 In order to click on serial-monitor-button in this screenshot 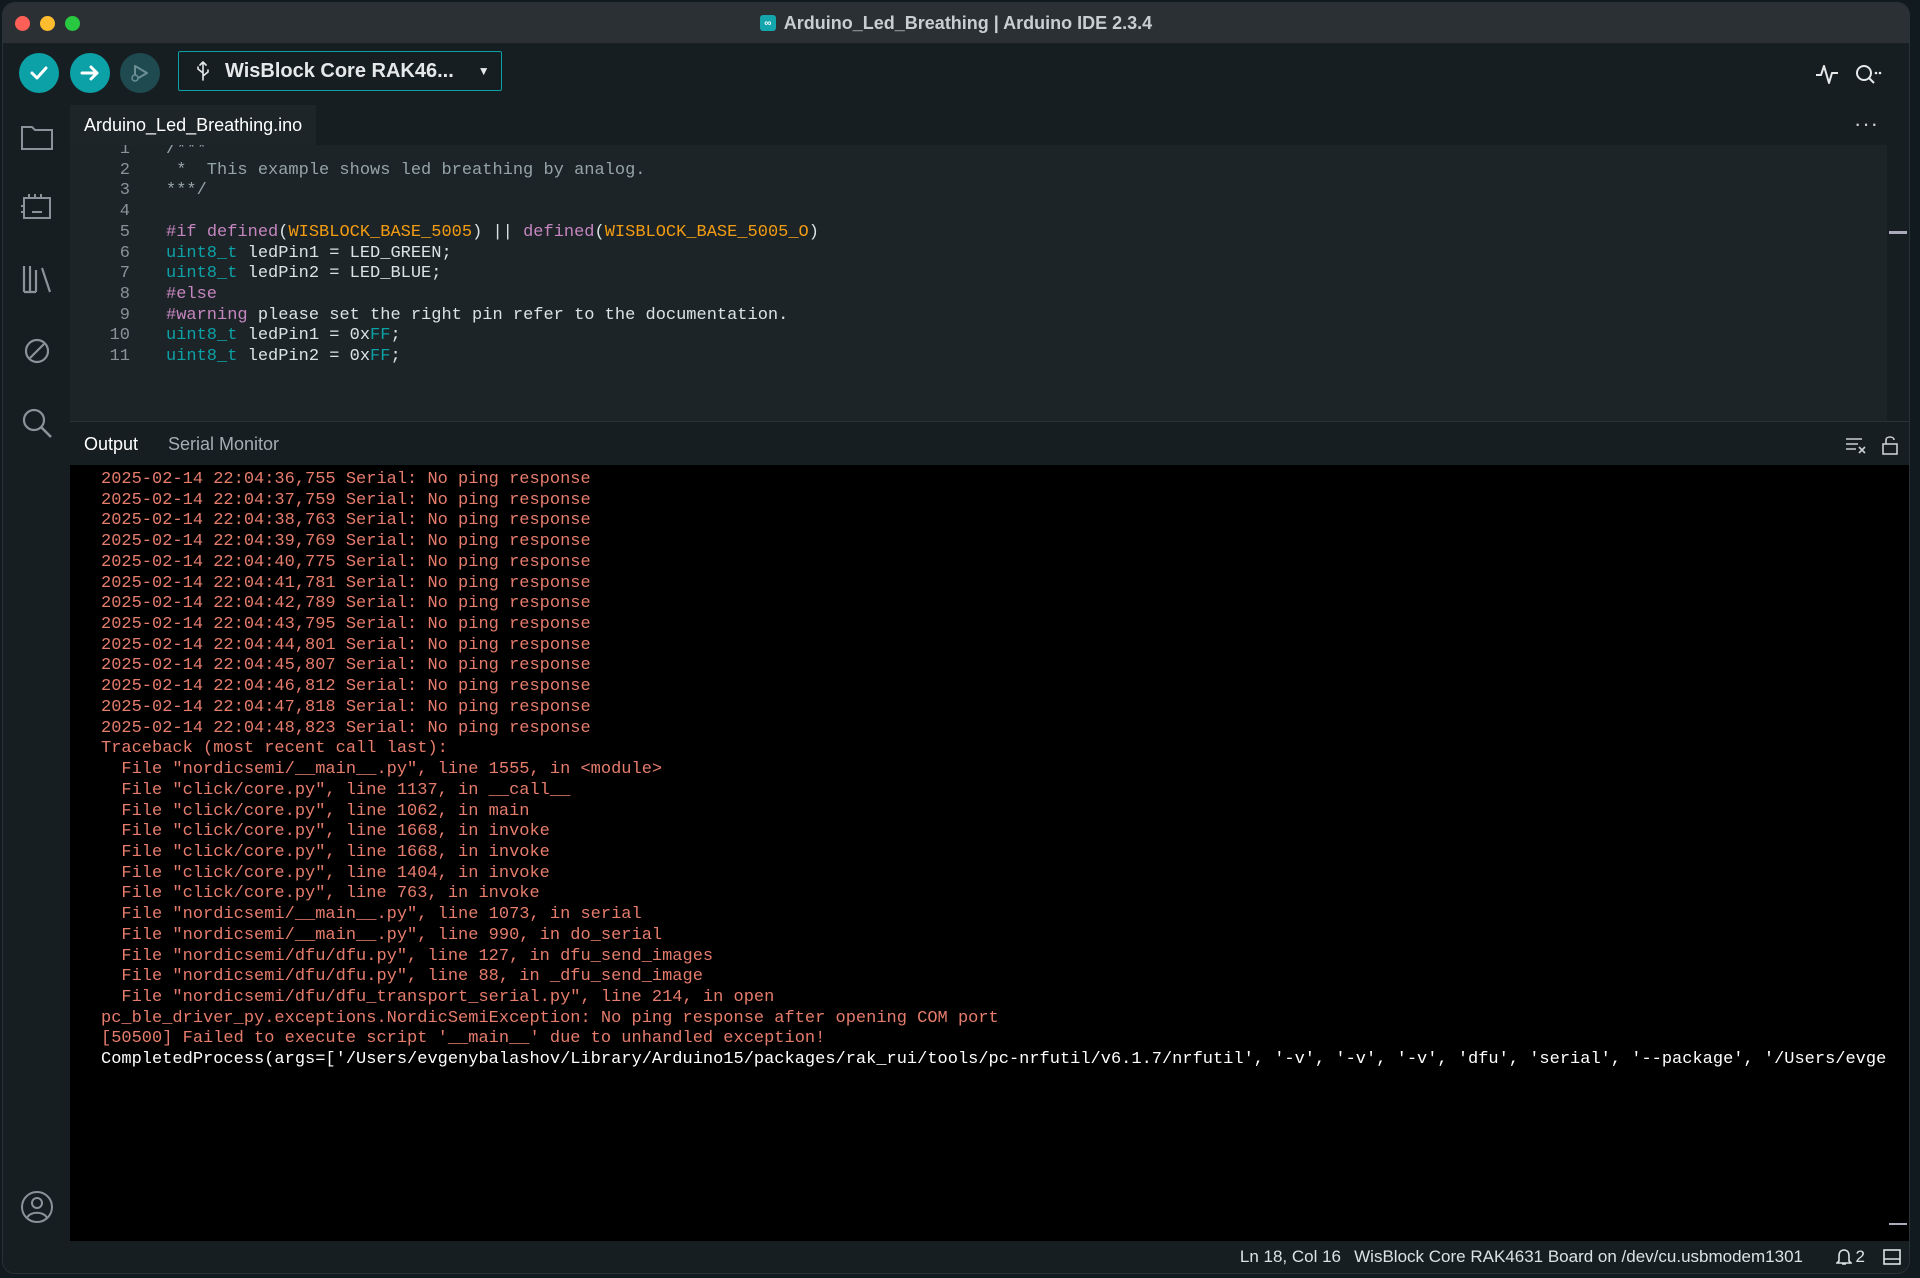, I will do `click(1867, 74)`.